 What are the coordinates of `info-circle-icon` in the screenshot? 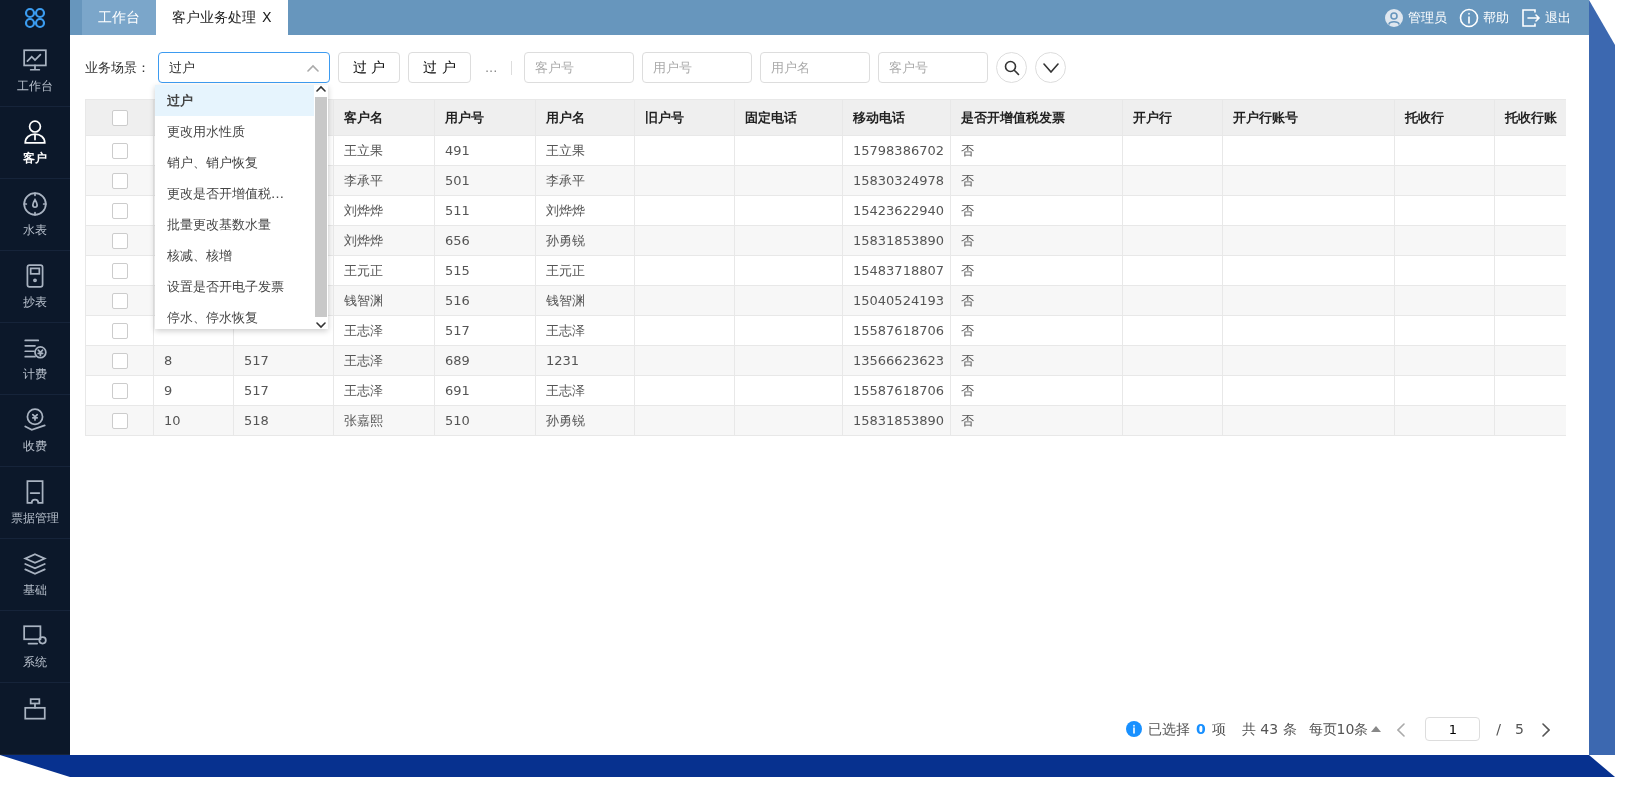 It's located at (1469, 17).